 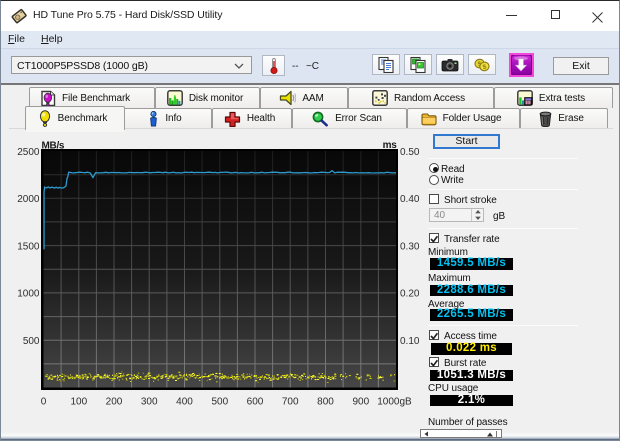 What do you see at coordinates (410, 152) in the screenshot?
I see `svg-text: 0.50` at bounding box center [410, 152].